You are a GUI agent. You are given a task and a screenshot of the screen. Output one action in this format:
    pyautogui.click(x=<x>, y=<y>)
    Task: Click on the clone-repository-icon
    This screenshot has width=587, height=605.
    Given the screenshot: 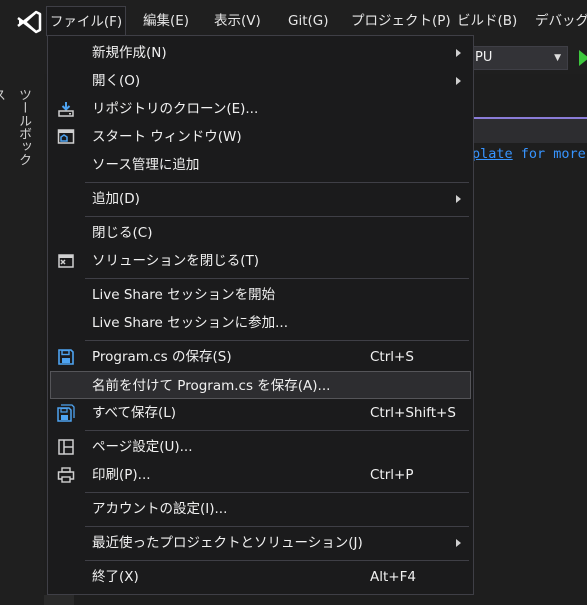 What is the action you would take?
    pyautogui.click(x=66, y=109)
    